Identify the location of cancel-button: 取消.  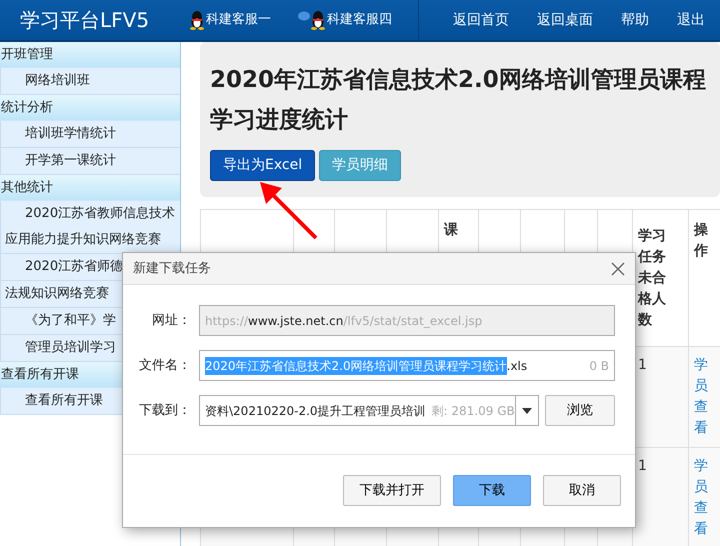
(582, 490).